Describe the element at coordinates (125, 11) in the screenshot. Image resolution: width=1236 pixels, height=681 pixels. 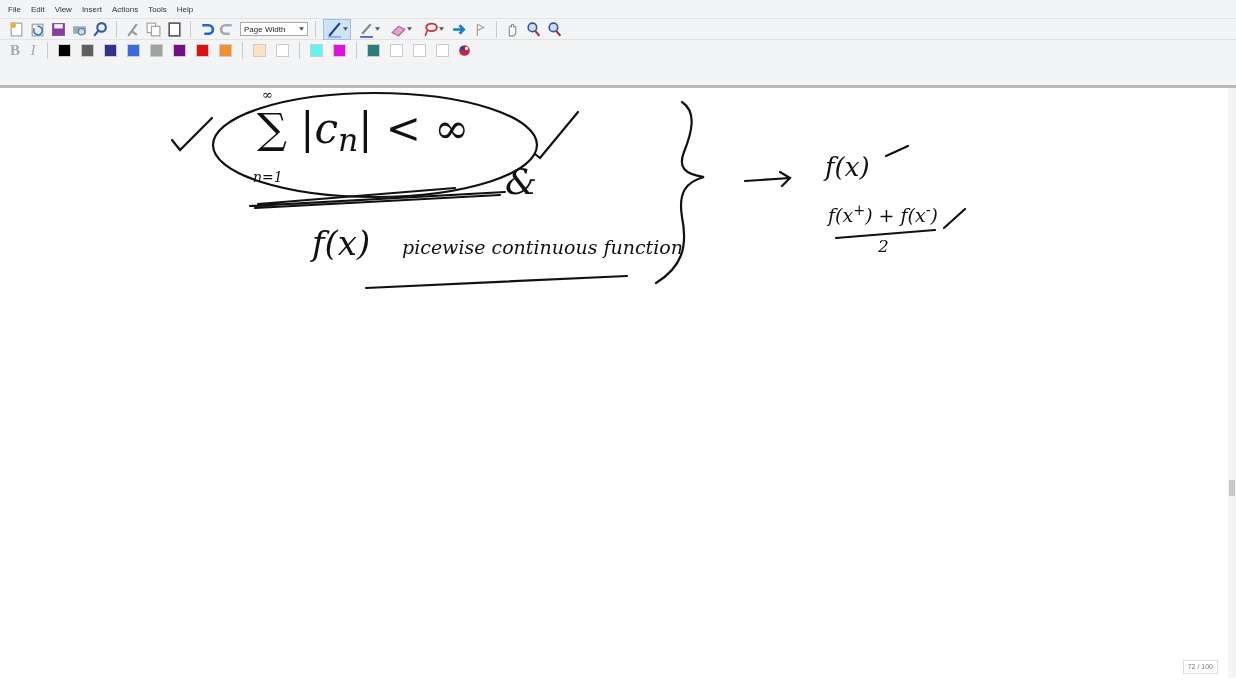
I see `menu-item: Actions` at that location.